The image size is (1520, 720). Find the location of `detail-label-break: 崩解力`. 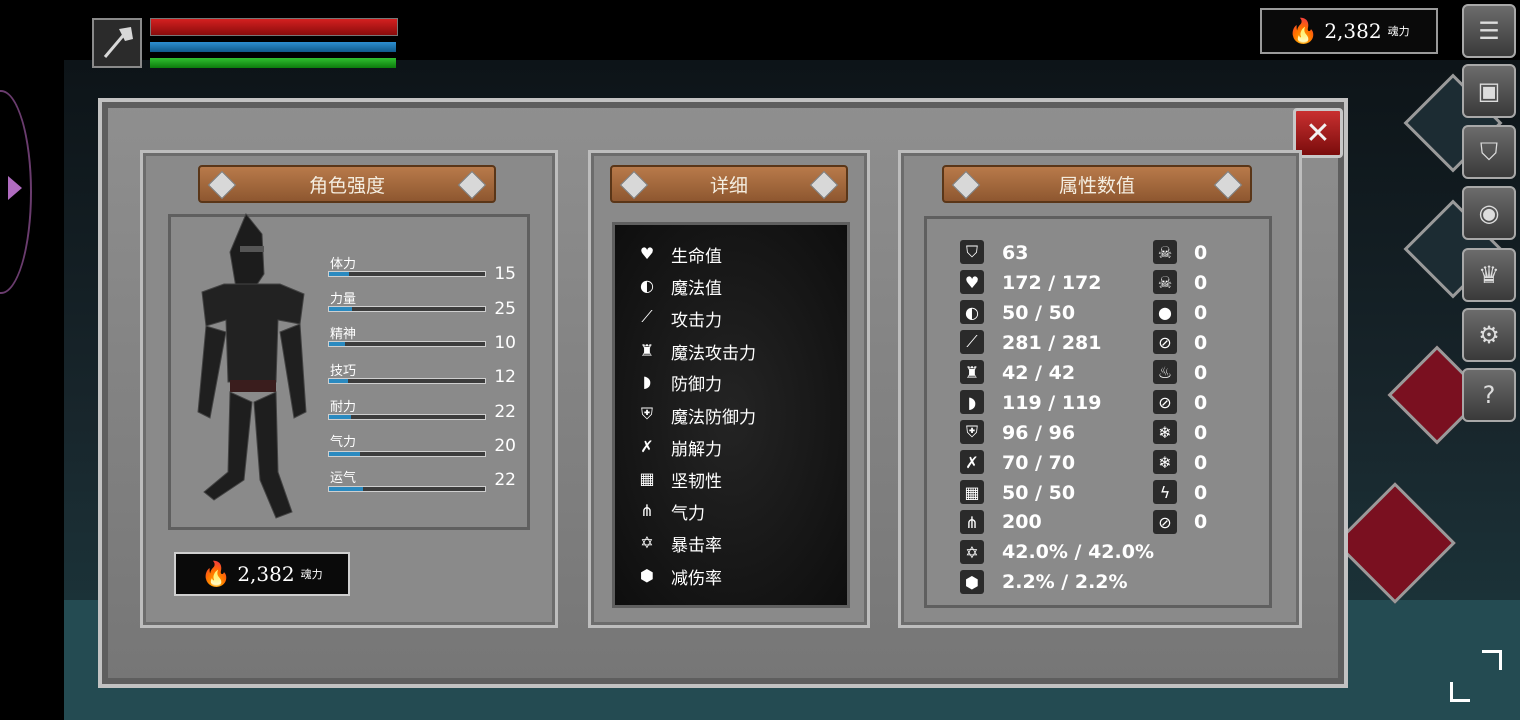

detail-label-break: 崩解力 is located at coordinates (696, 450).